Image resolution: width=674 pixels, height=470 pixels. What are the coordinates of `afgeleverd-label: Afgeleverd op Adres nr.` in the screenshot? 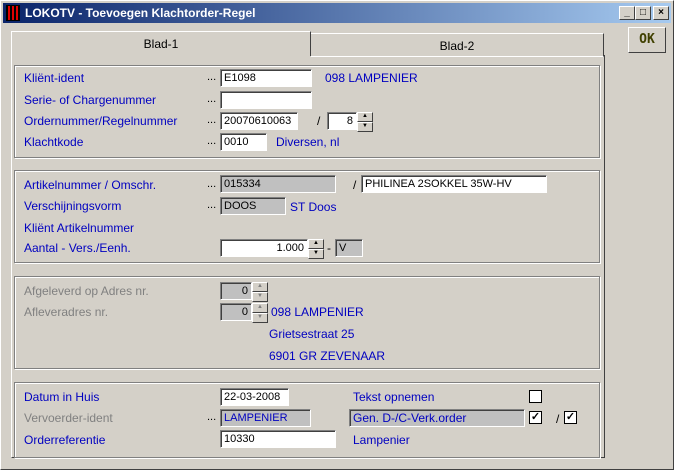 It's located at (86, 291).